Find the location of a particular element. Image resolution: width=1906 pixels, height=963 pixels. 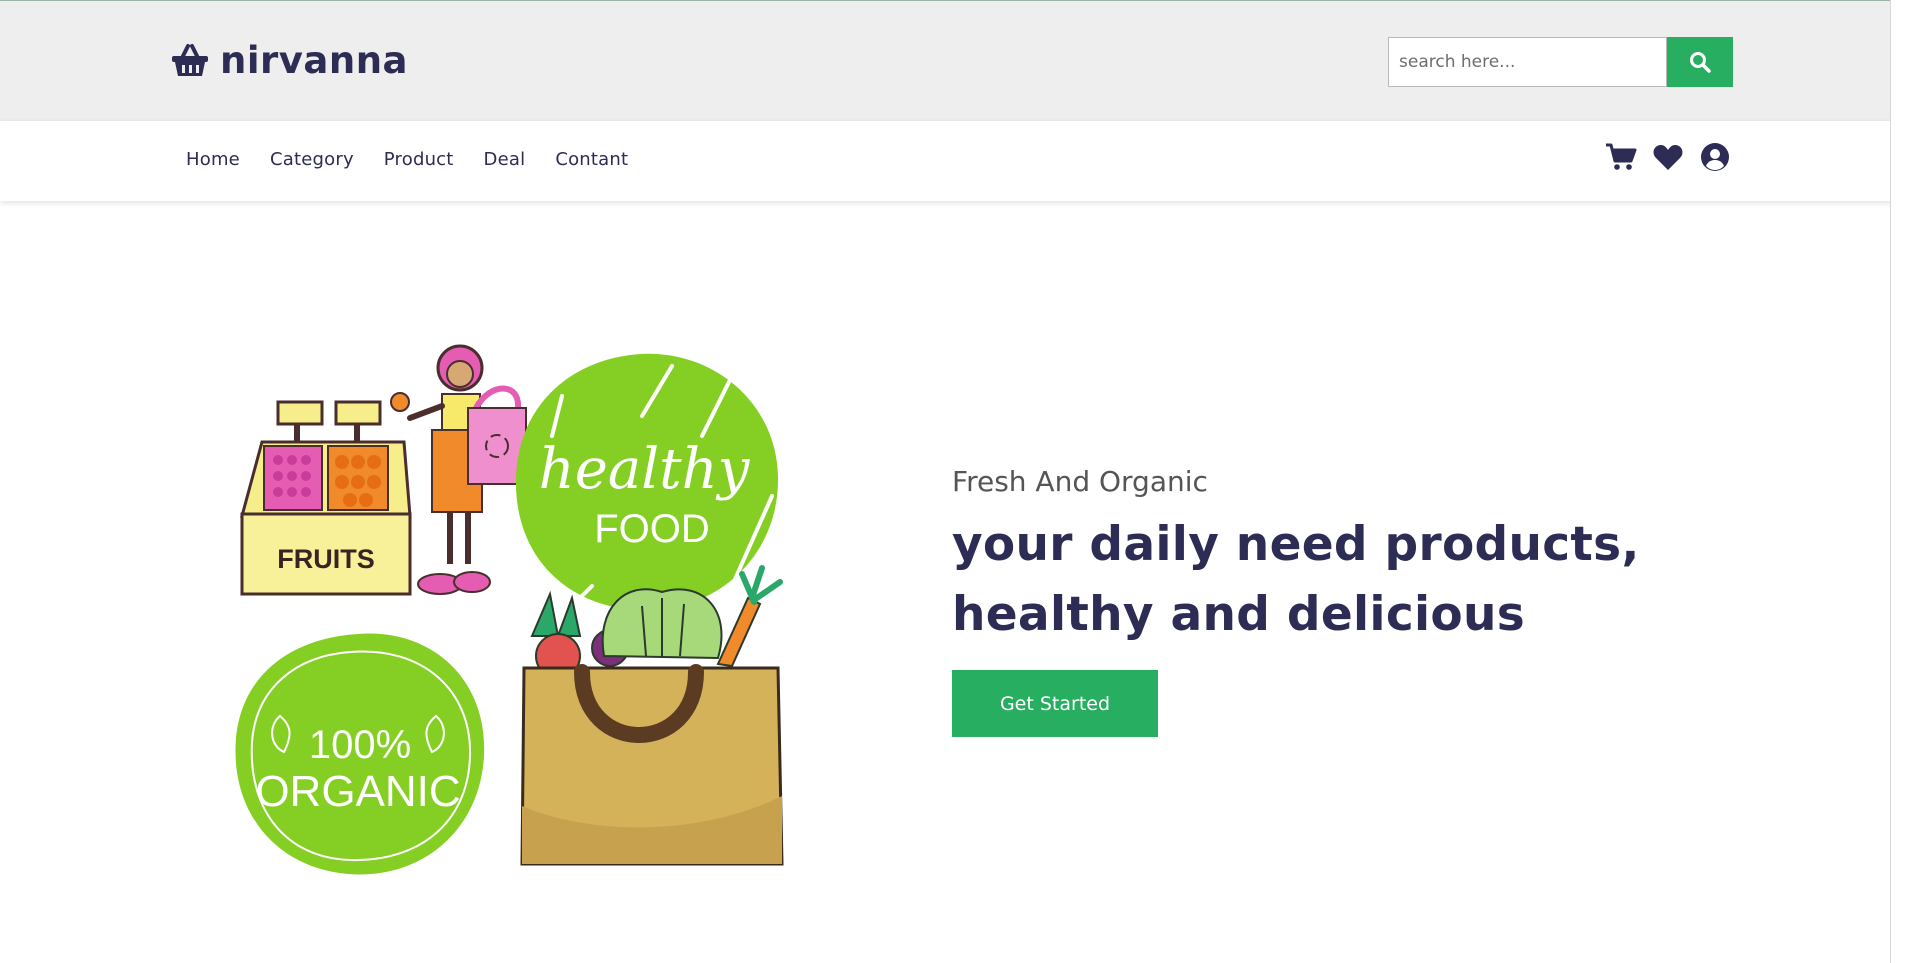

wishlist-button is located at coordinates (1668, 157).